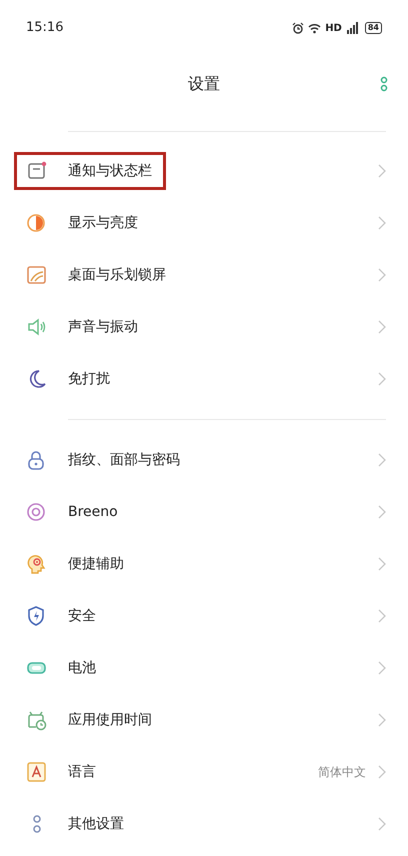 The height and width of the screenshot is (856, 408). I want to click on setting-label: 应用使用时间, so click(110, 720).